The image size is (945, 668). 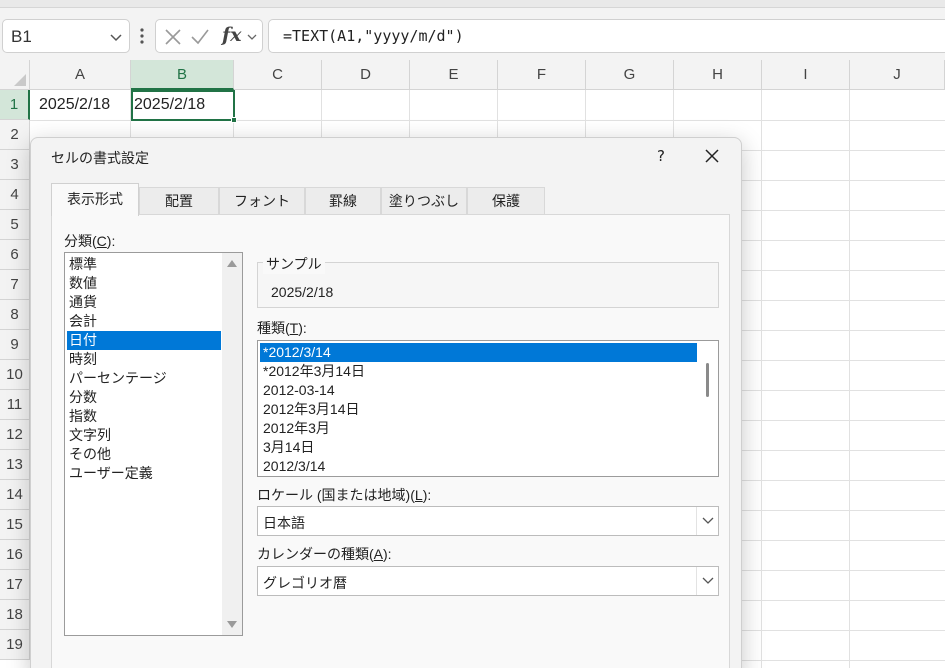 I want to click on tab-fill: 塗りつぶし, so click(x=424, y=201).